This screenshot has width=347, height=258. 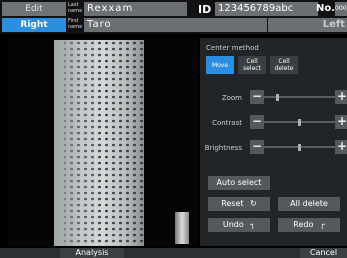 What do you see at coordinates (341, 9) in the screenshot?
I see `number-field: 0000` at bounding box center [341, 9].